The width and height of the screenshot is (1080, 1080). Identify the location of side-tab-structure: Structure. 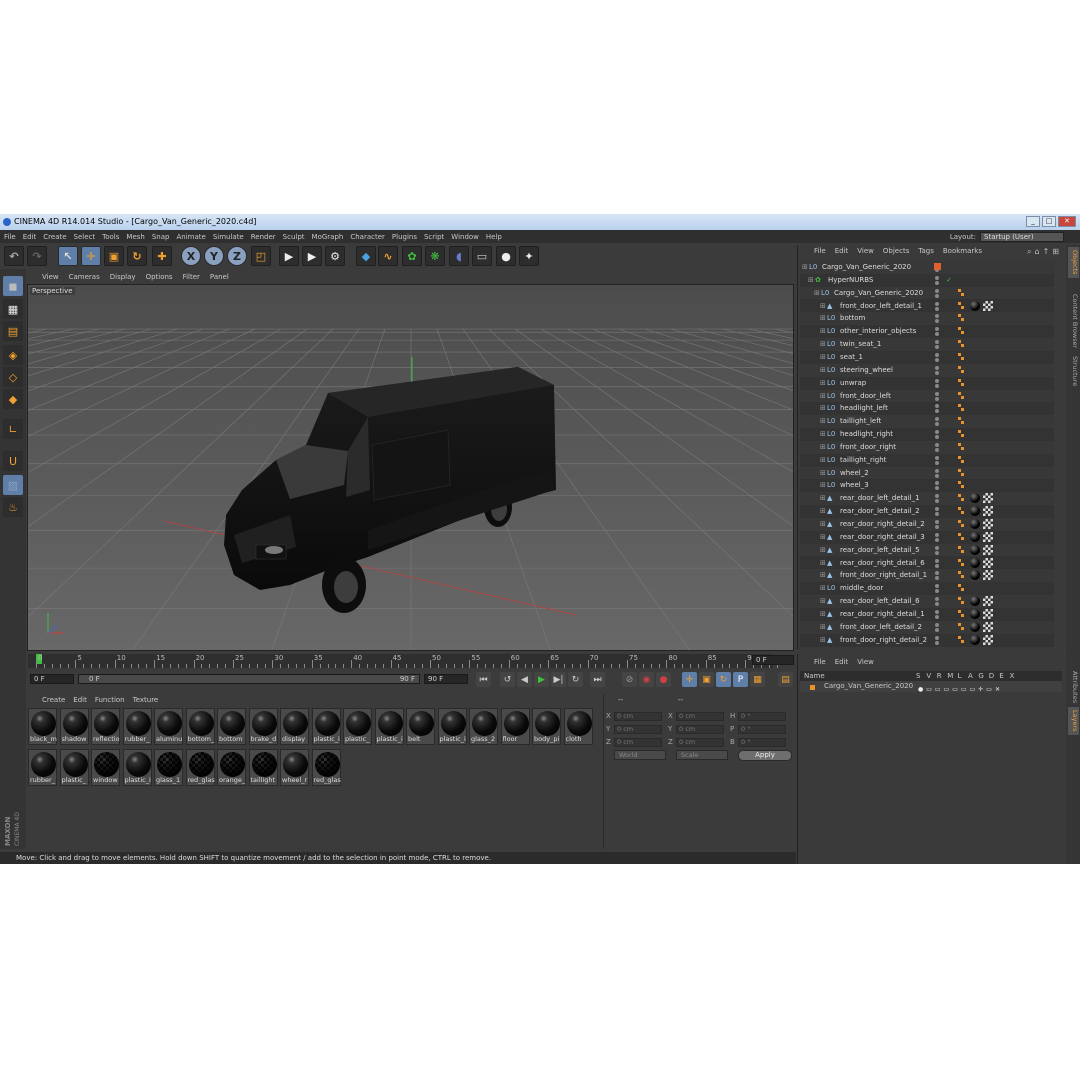
(1073, 371).